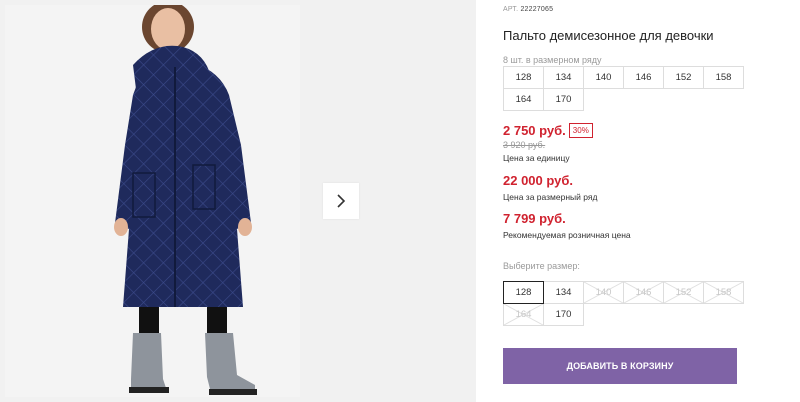 Image resolution: width=800 pixels, height=402 pixels. I want to click on pack-size: 164, so click(523, 99).